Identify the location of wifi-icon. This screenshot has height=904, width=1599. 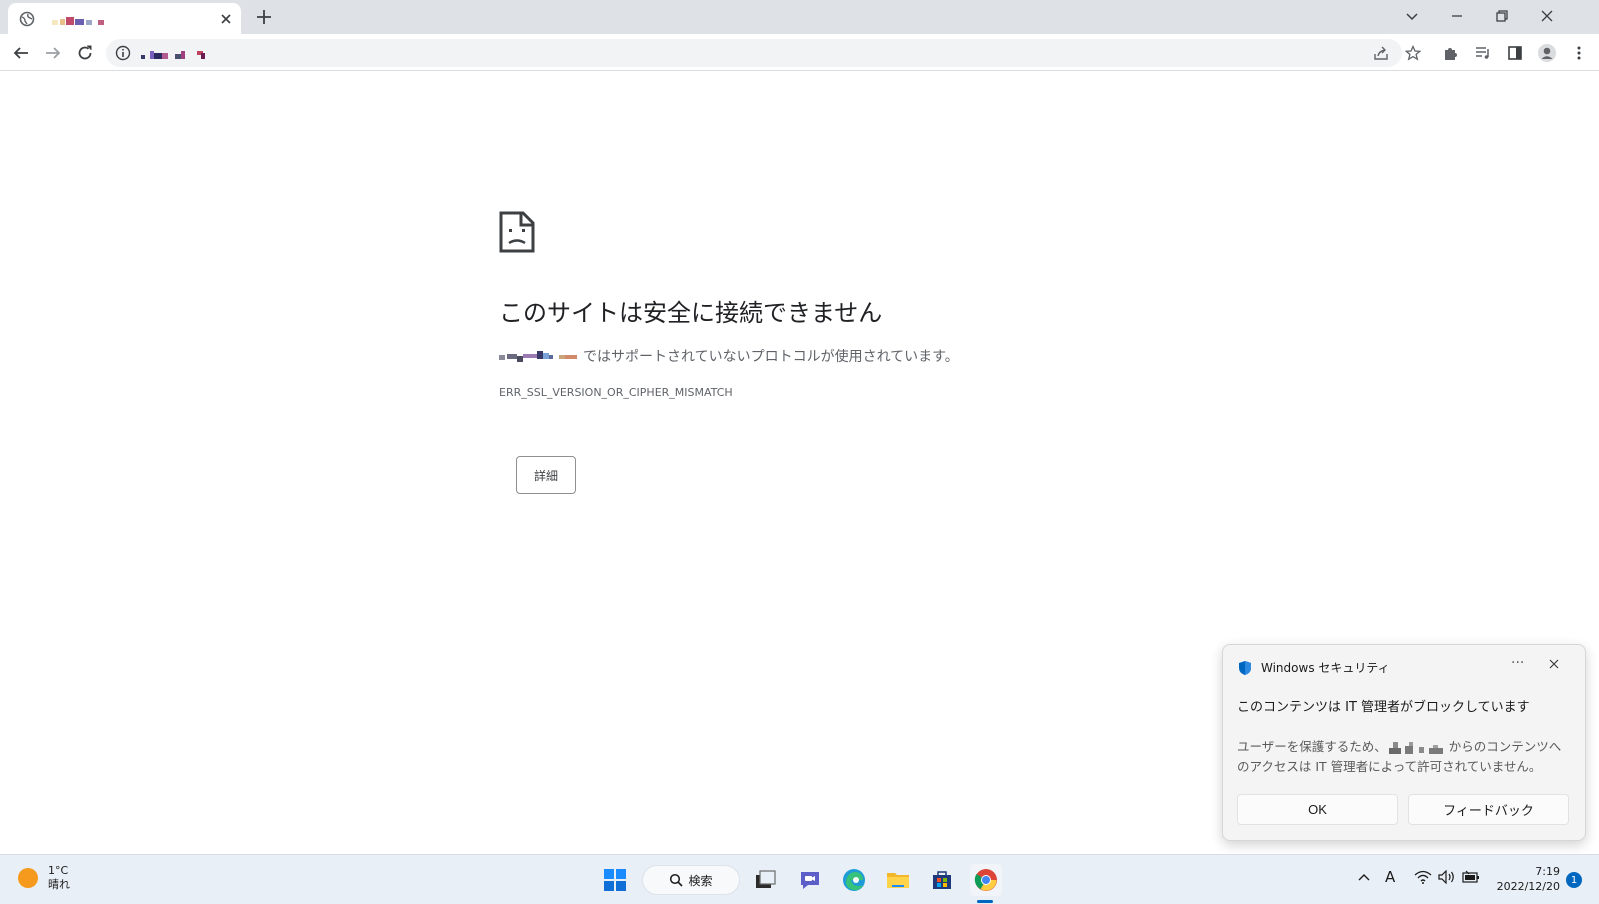
(1423, 877).